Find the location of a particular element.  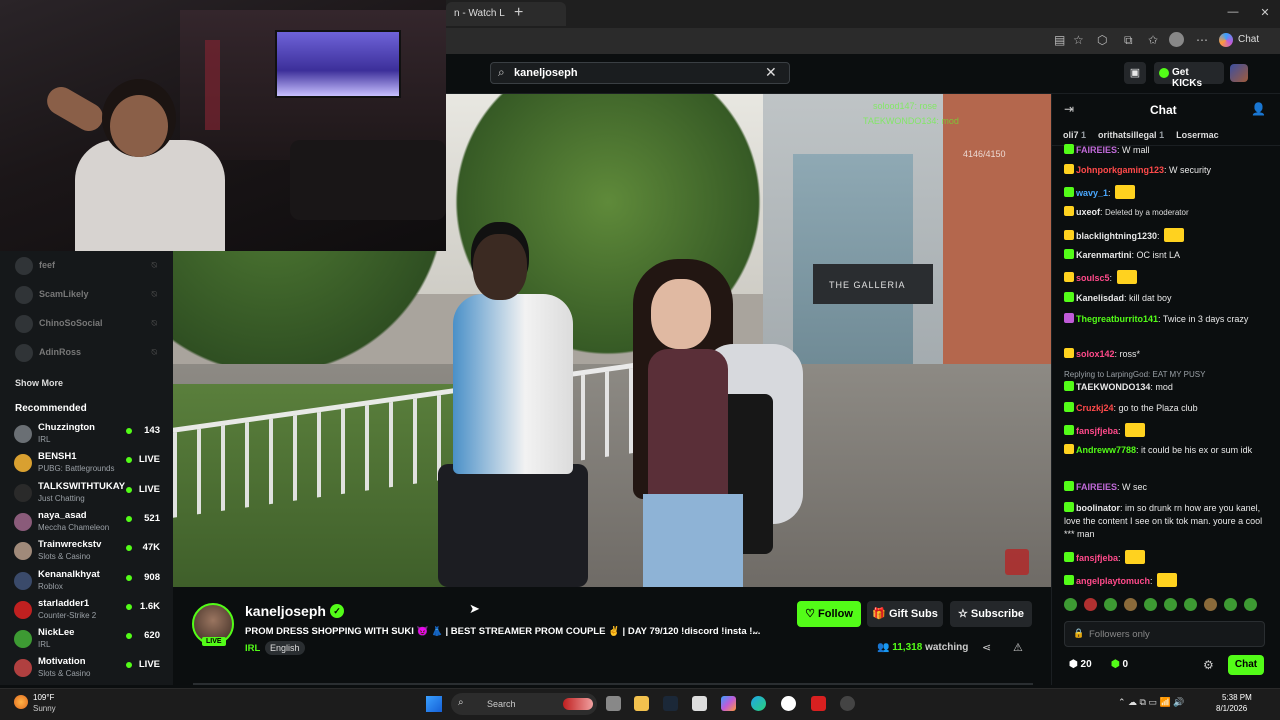

theater-mode-icon: ▣ is located at coordinates (1135, 73).